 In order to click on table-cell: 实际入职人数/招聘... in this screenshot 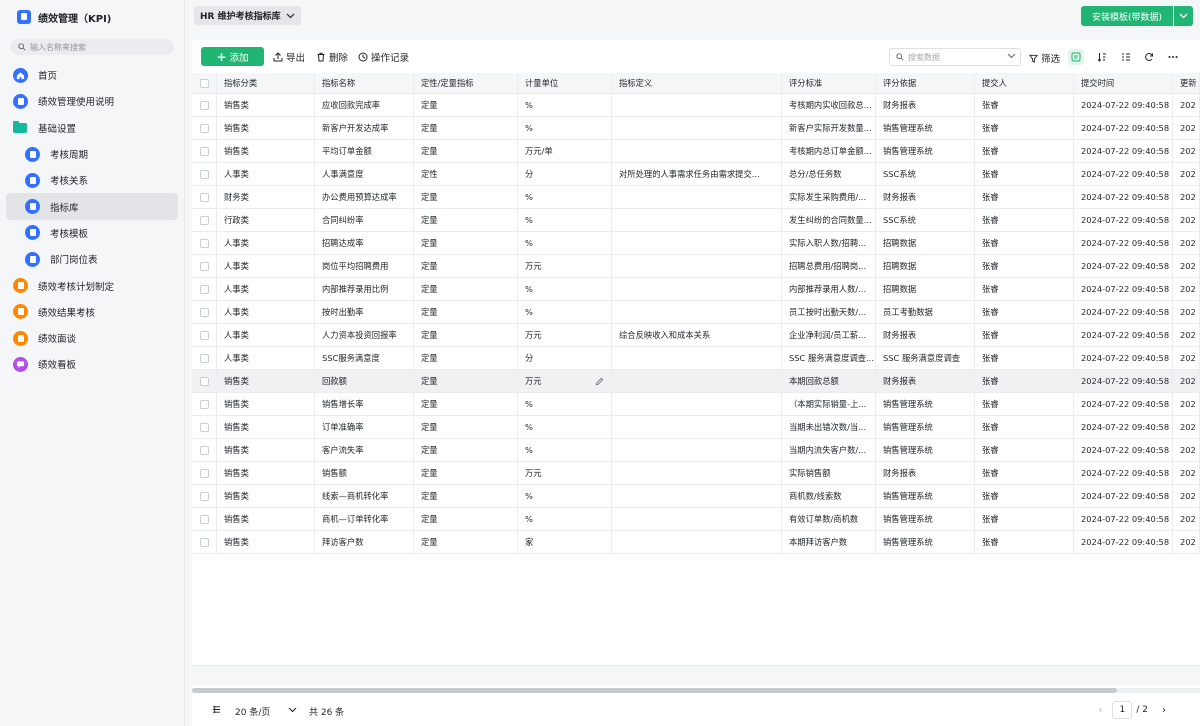, I will do `click(829, 243)`.